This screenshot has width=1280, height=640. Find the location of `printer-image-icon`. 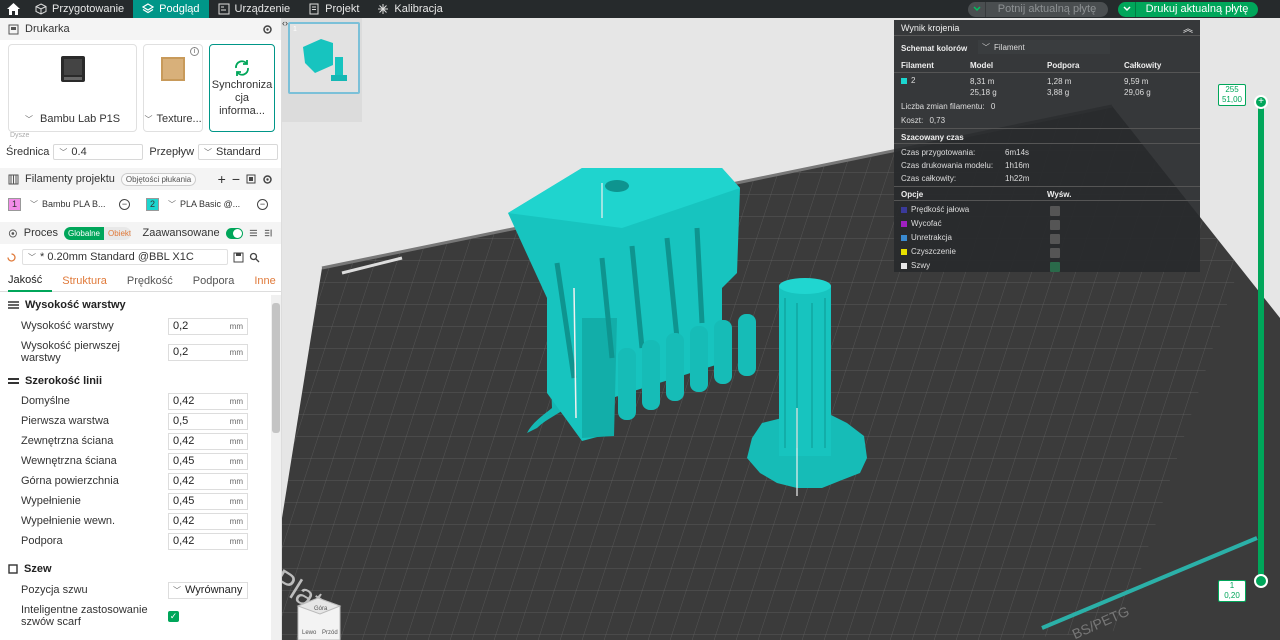

printer-image-icon is located at coordinates (72, 69).